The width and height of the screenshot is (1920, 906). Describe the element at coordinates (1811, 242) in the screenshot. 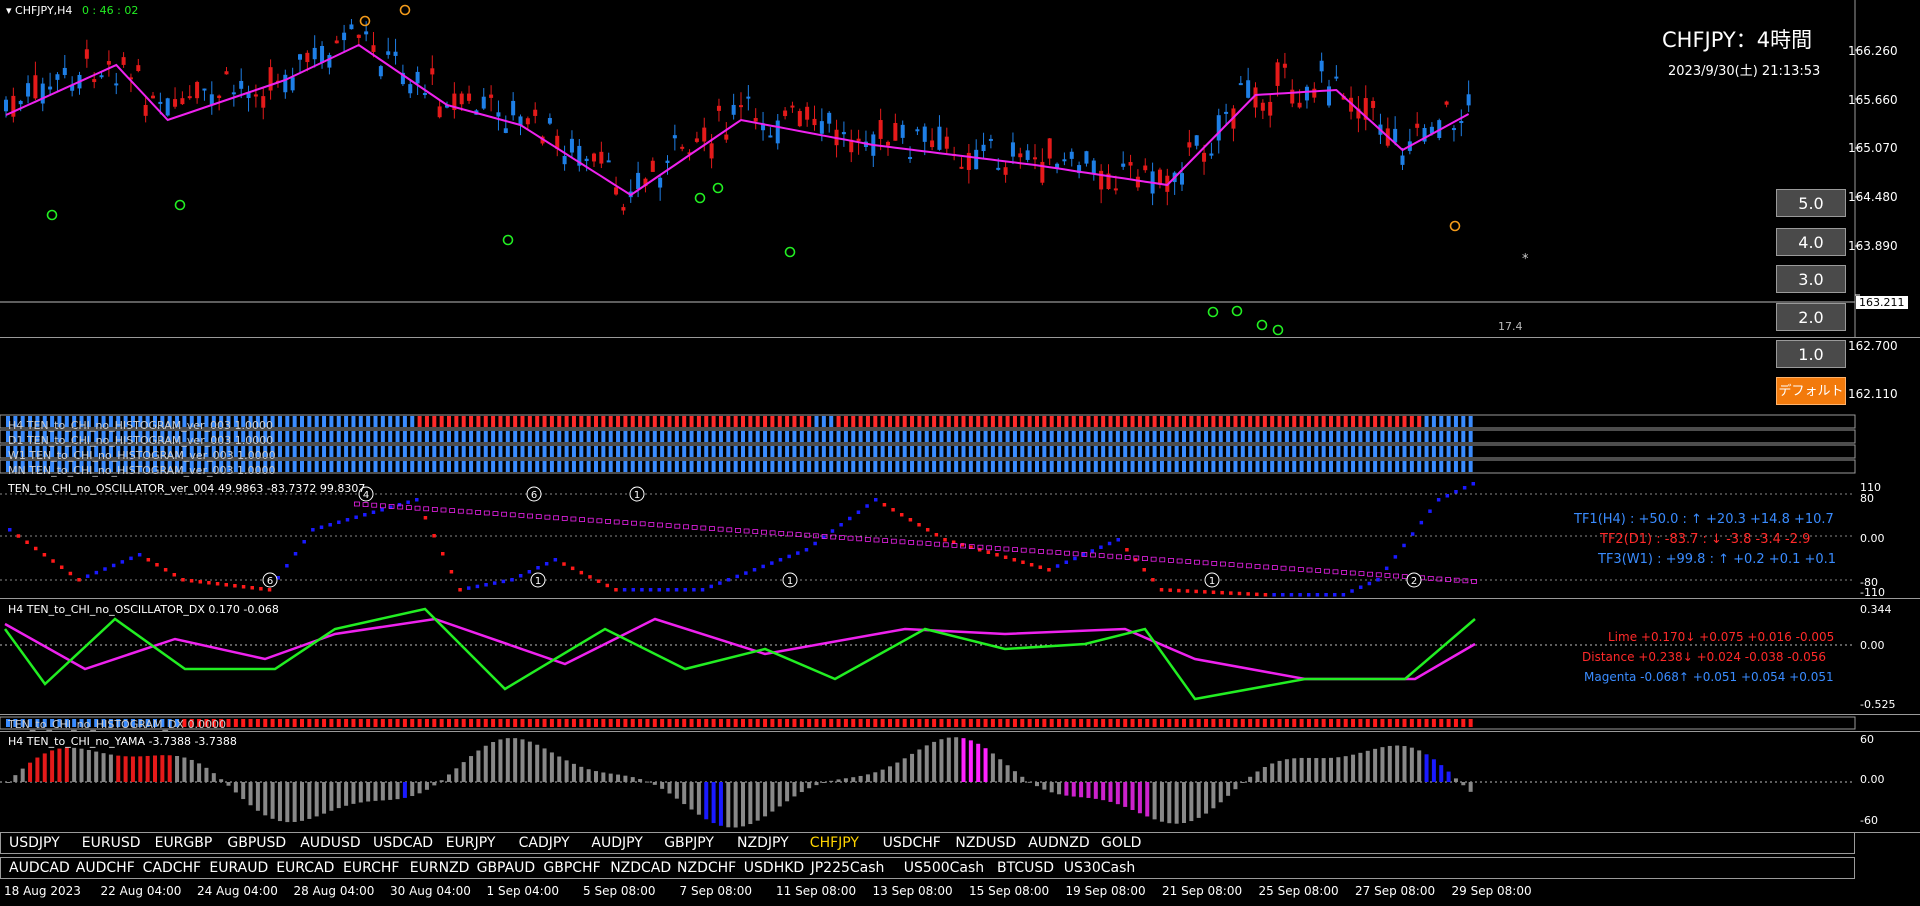

I see `zoom-4-button: 4.0` at that location.